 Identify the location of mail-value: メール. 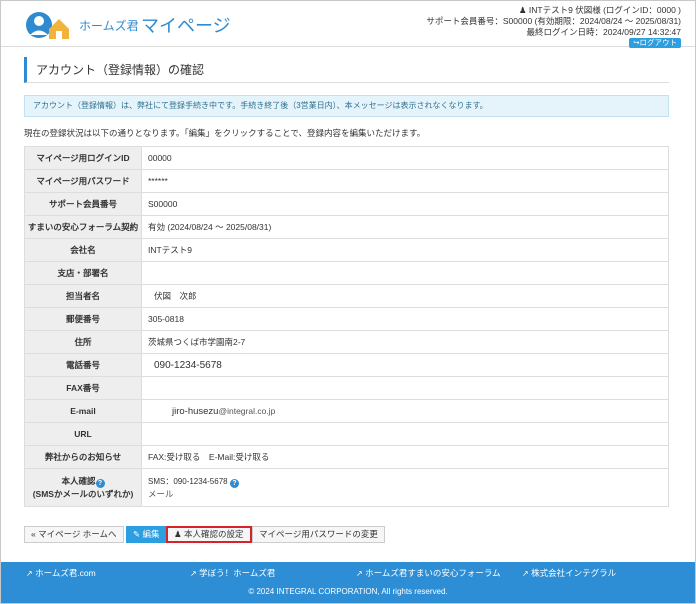
(161, 493).